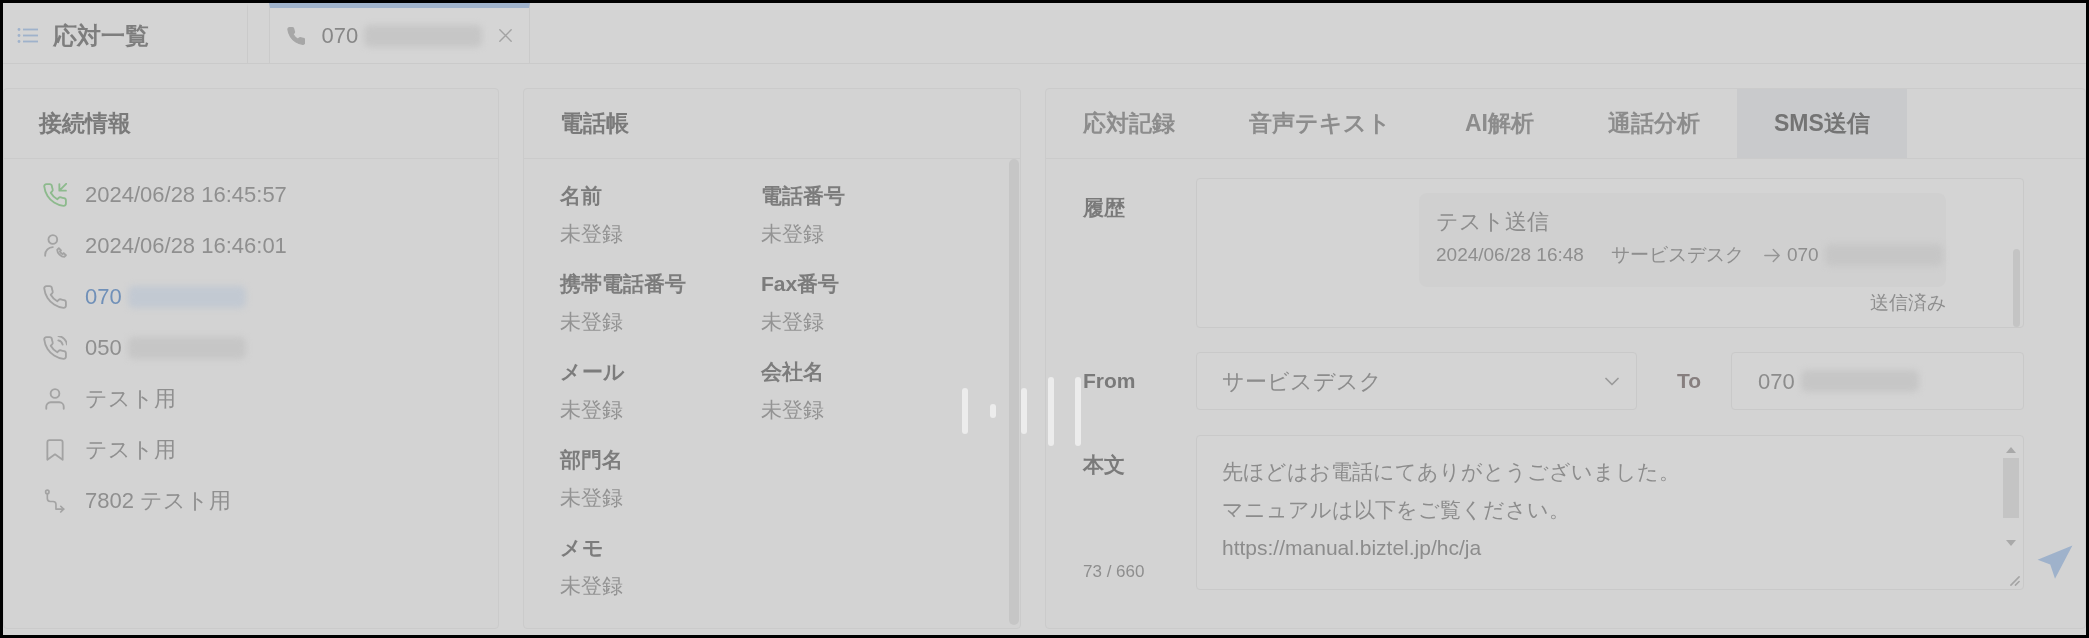 This screenshot has height=638, width=2089. Describe the element at coordinates (1654, 123) in the screenshot. I see `tab: 通話分析` at that location.